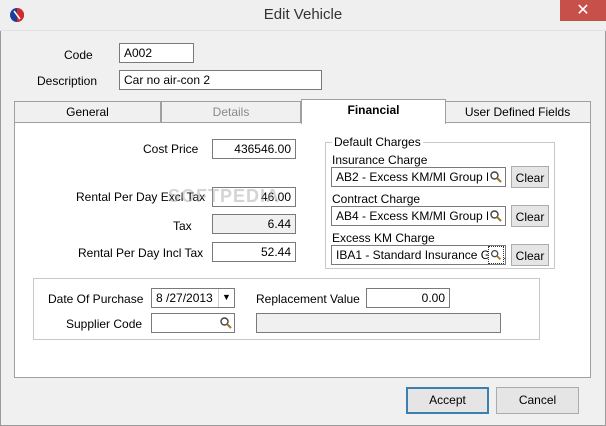 The width and height of the screenshot is (606, 426). What do you see at coordinates (380, 160) in the screenshot?
I see `insurance-charge-label: Insurance Charge` at bounding box center [380, 160].